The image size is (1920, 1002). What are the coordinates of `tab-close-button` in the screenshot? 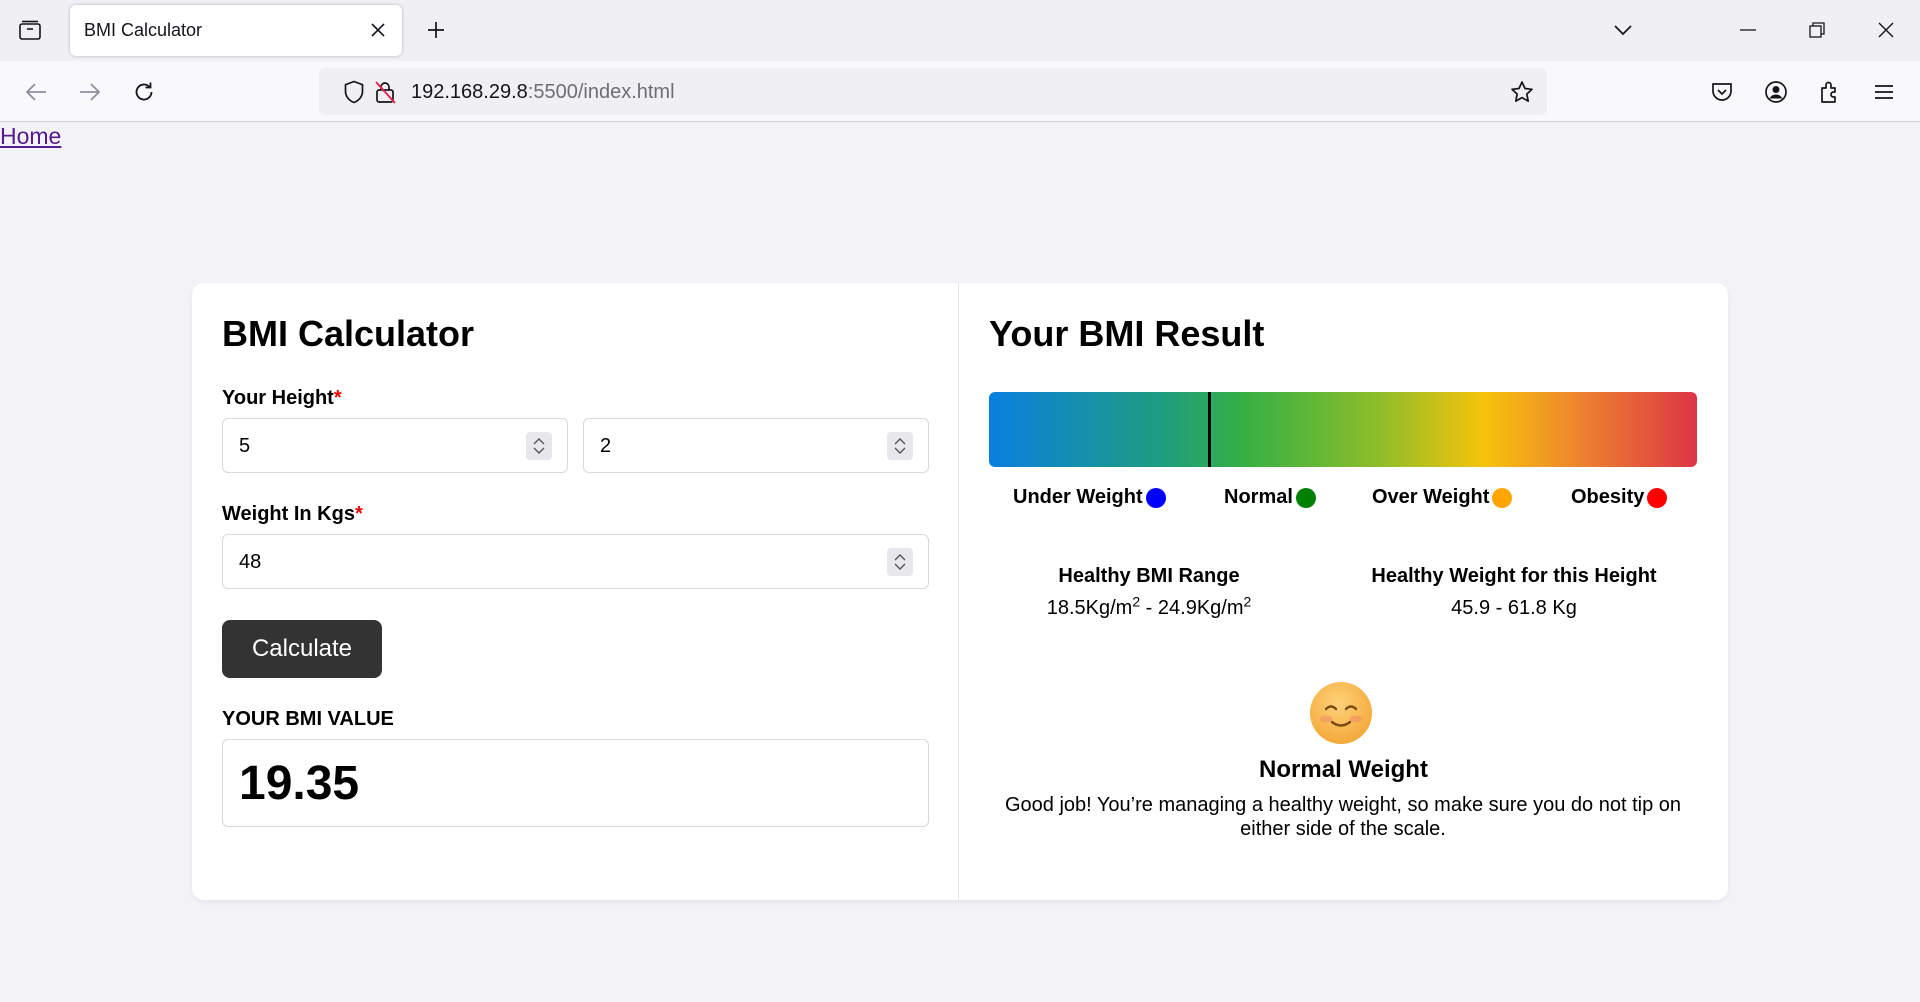 It's located at (378, 30).